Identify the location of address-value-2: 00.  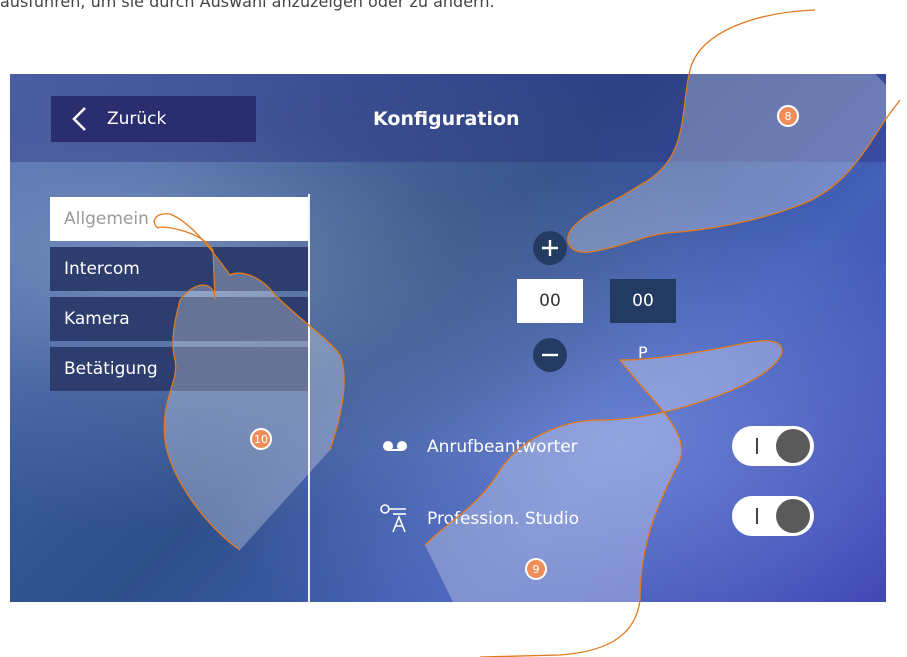
(643, 301).